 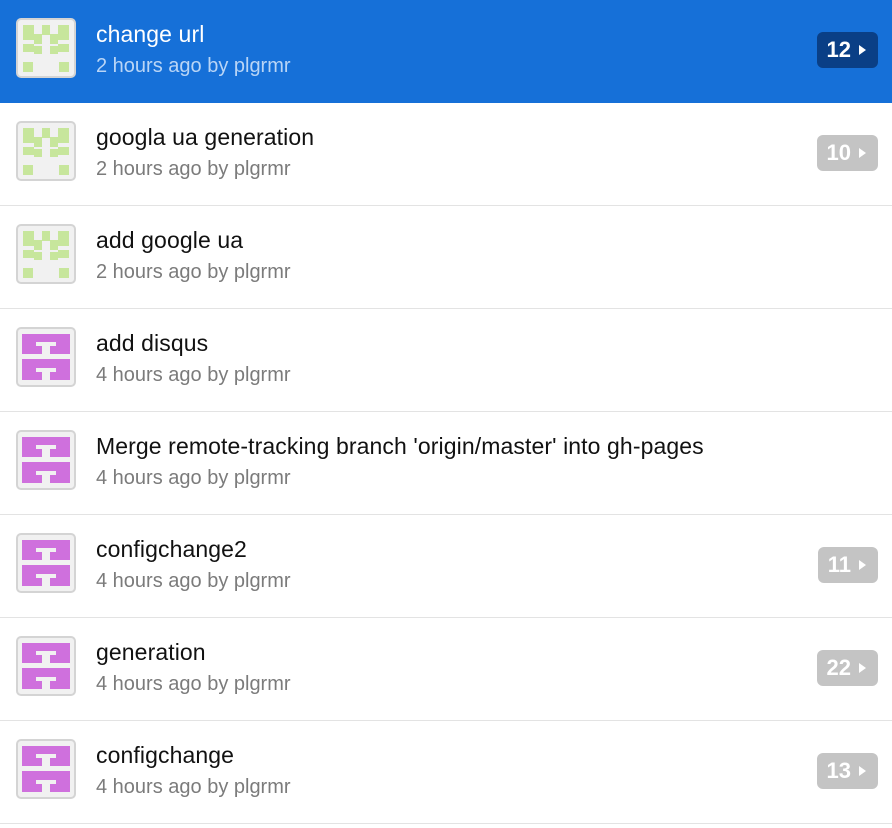 I want to click on diff-count-badge: 12, so click(x=847, y=50).